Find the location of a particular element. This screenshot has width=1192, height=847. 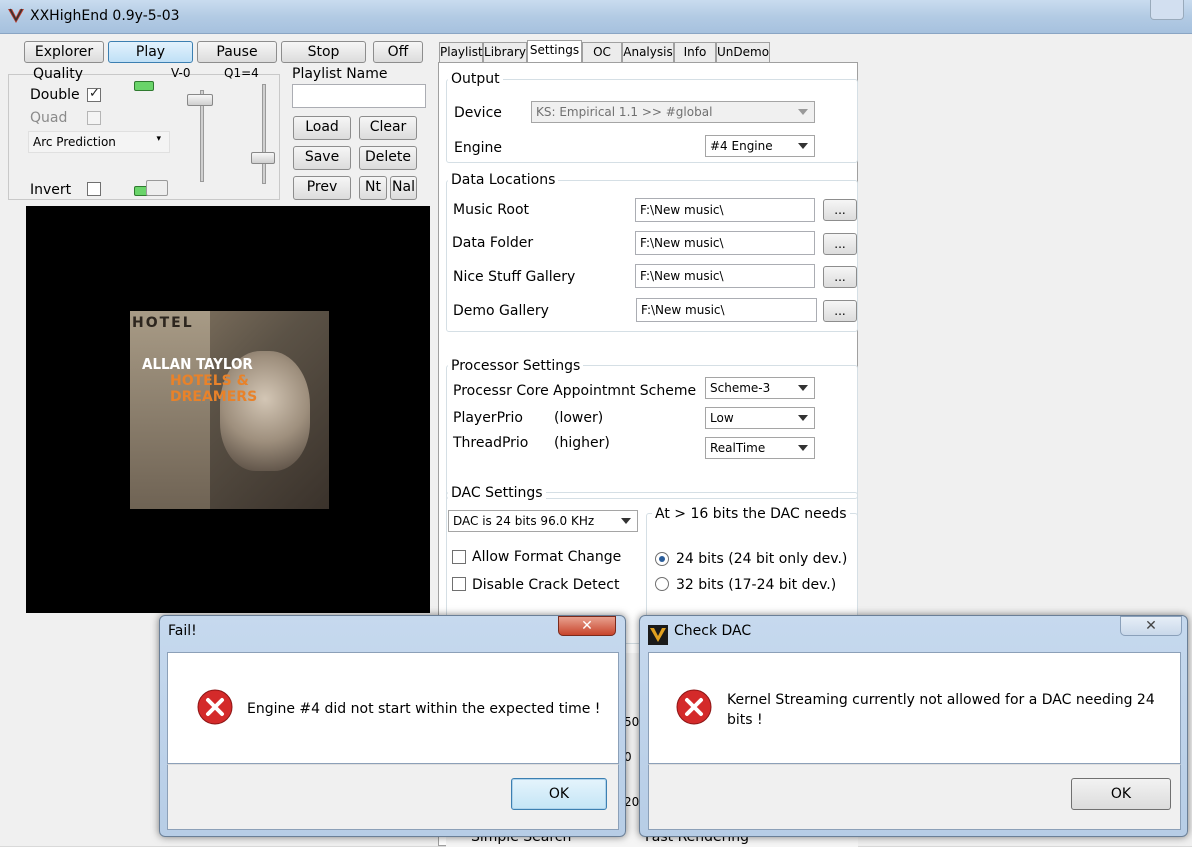

processor-group-title: Processor Settings is located at coordinates (516, 366).